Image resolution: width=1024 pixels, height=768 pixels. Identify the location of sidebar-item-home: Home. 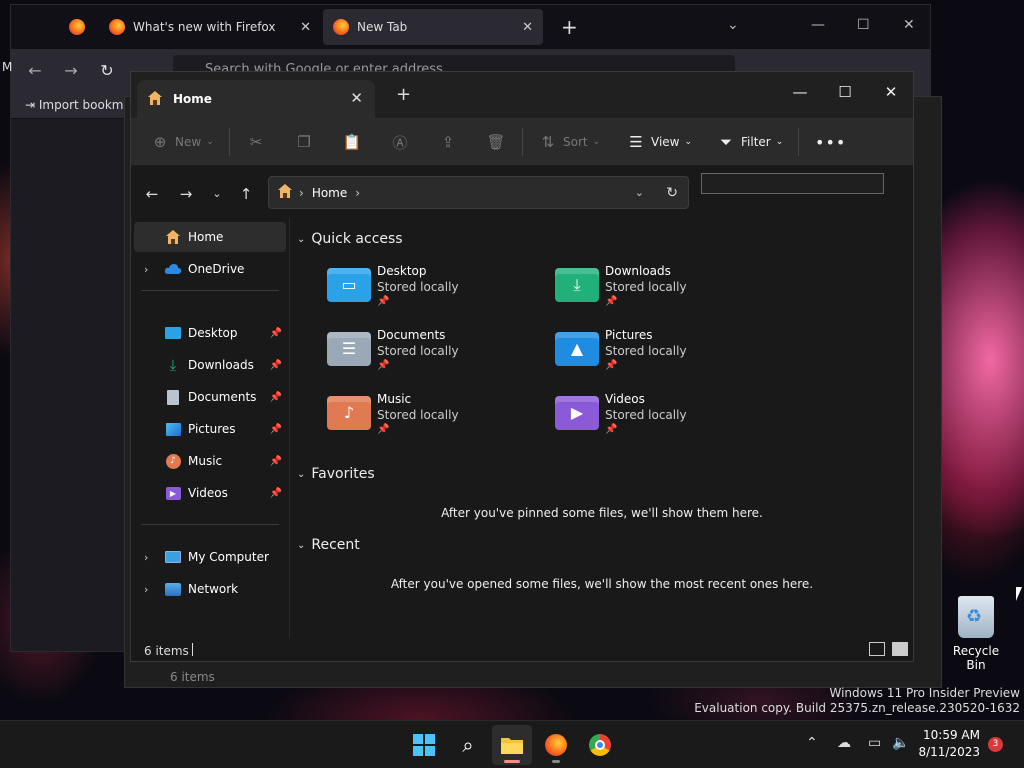
(210, 237).